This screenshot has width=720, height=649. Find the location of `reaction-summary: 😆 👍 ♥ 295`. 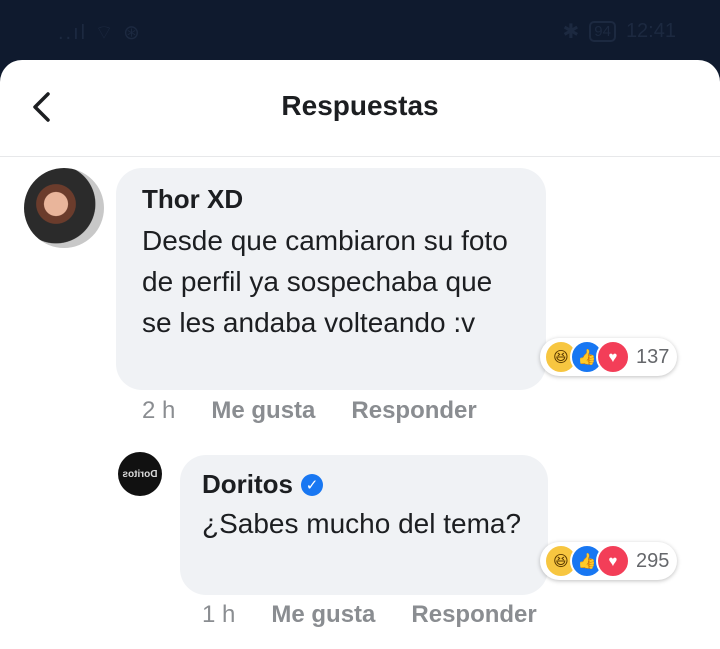

reaction-summary: 😆 👍 ♥ 295 is located at coordinates (609, 561).